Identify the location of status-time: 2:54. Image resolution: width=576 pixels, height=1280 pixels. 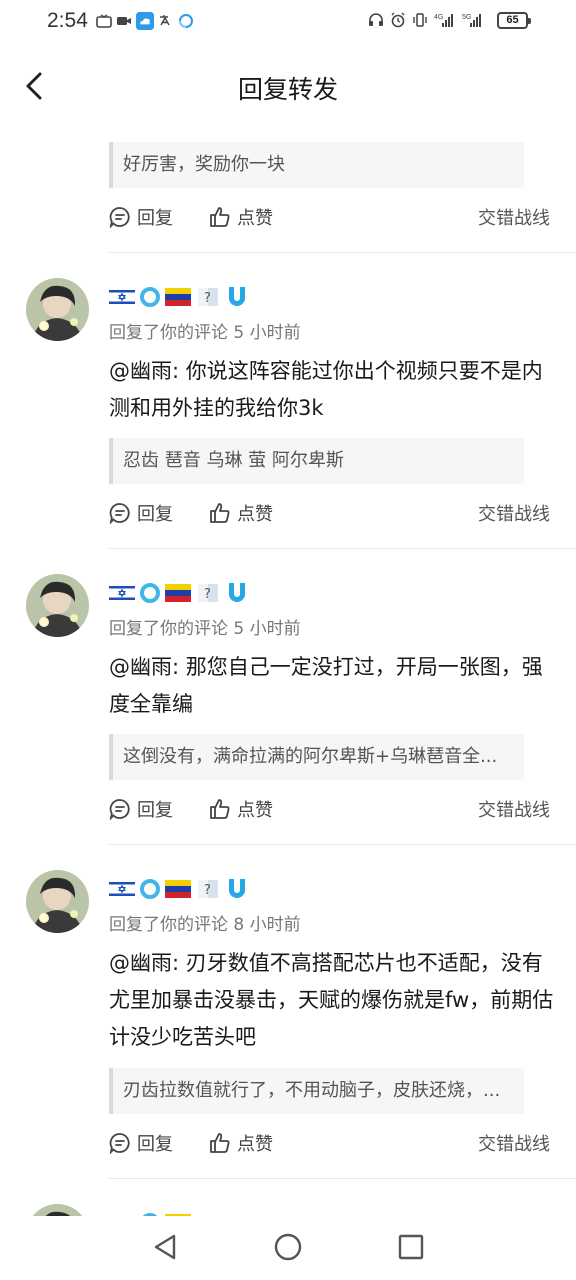
(67, 20).